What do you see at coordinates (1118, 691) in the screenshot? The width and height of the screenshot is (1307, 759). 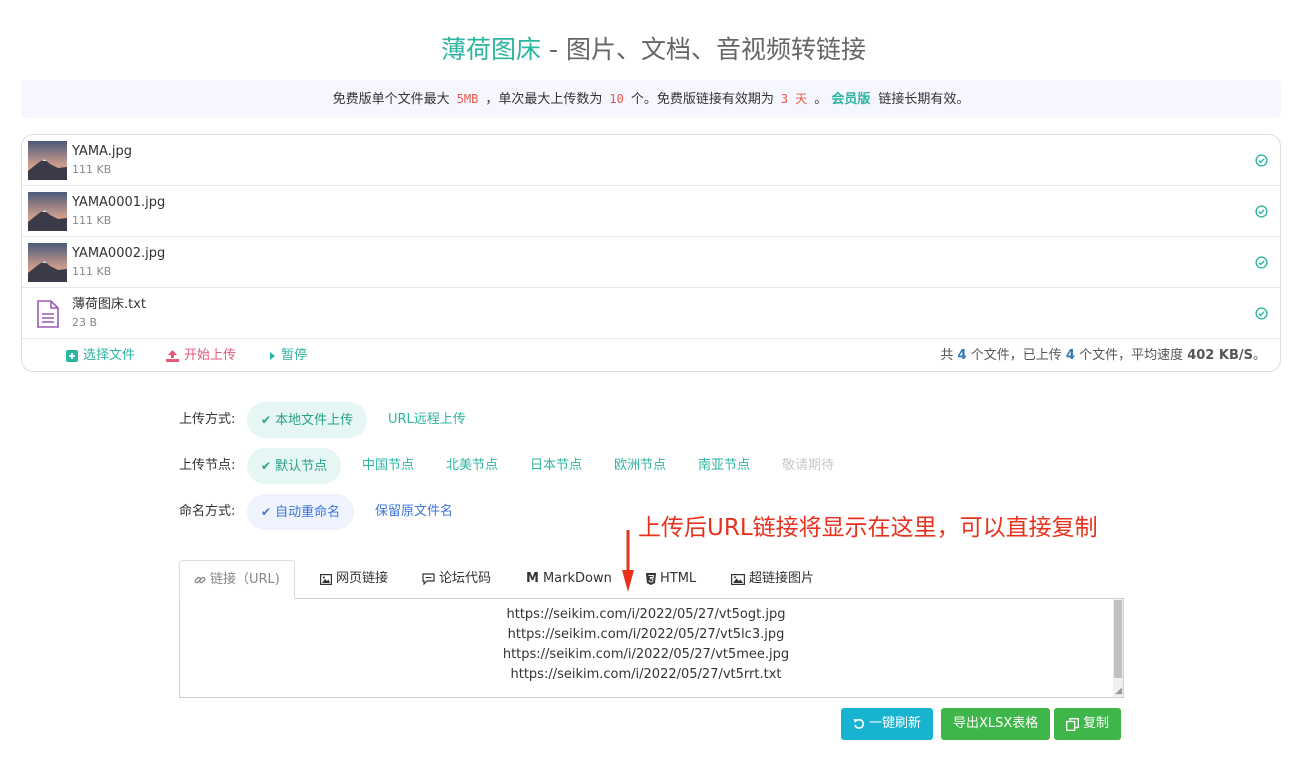 I see `resize-handle-icon: ◢` at bounding box center [1118, 691].